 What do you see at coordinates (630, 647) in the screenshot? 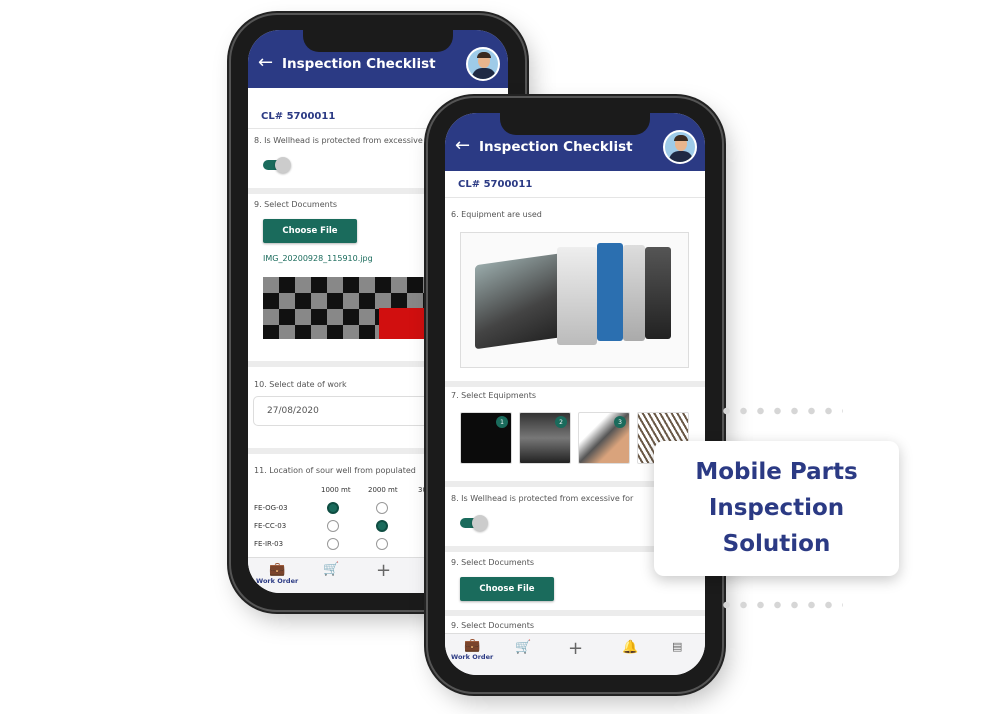
I see `bell-icon: 🔔` at bounding box center [630, 647].